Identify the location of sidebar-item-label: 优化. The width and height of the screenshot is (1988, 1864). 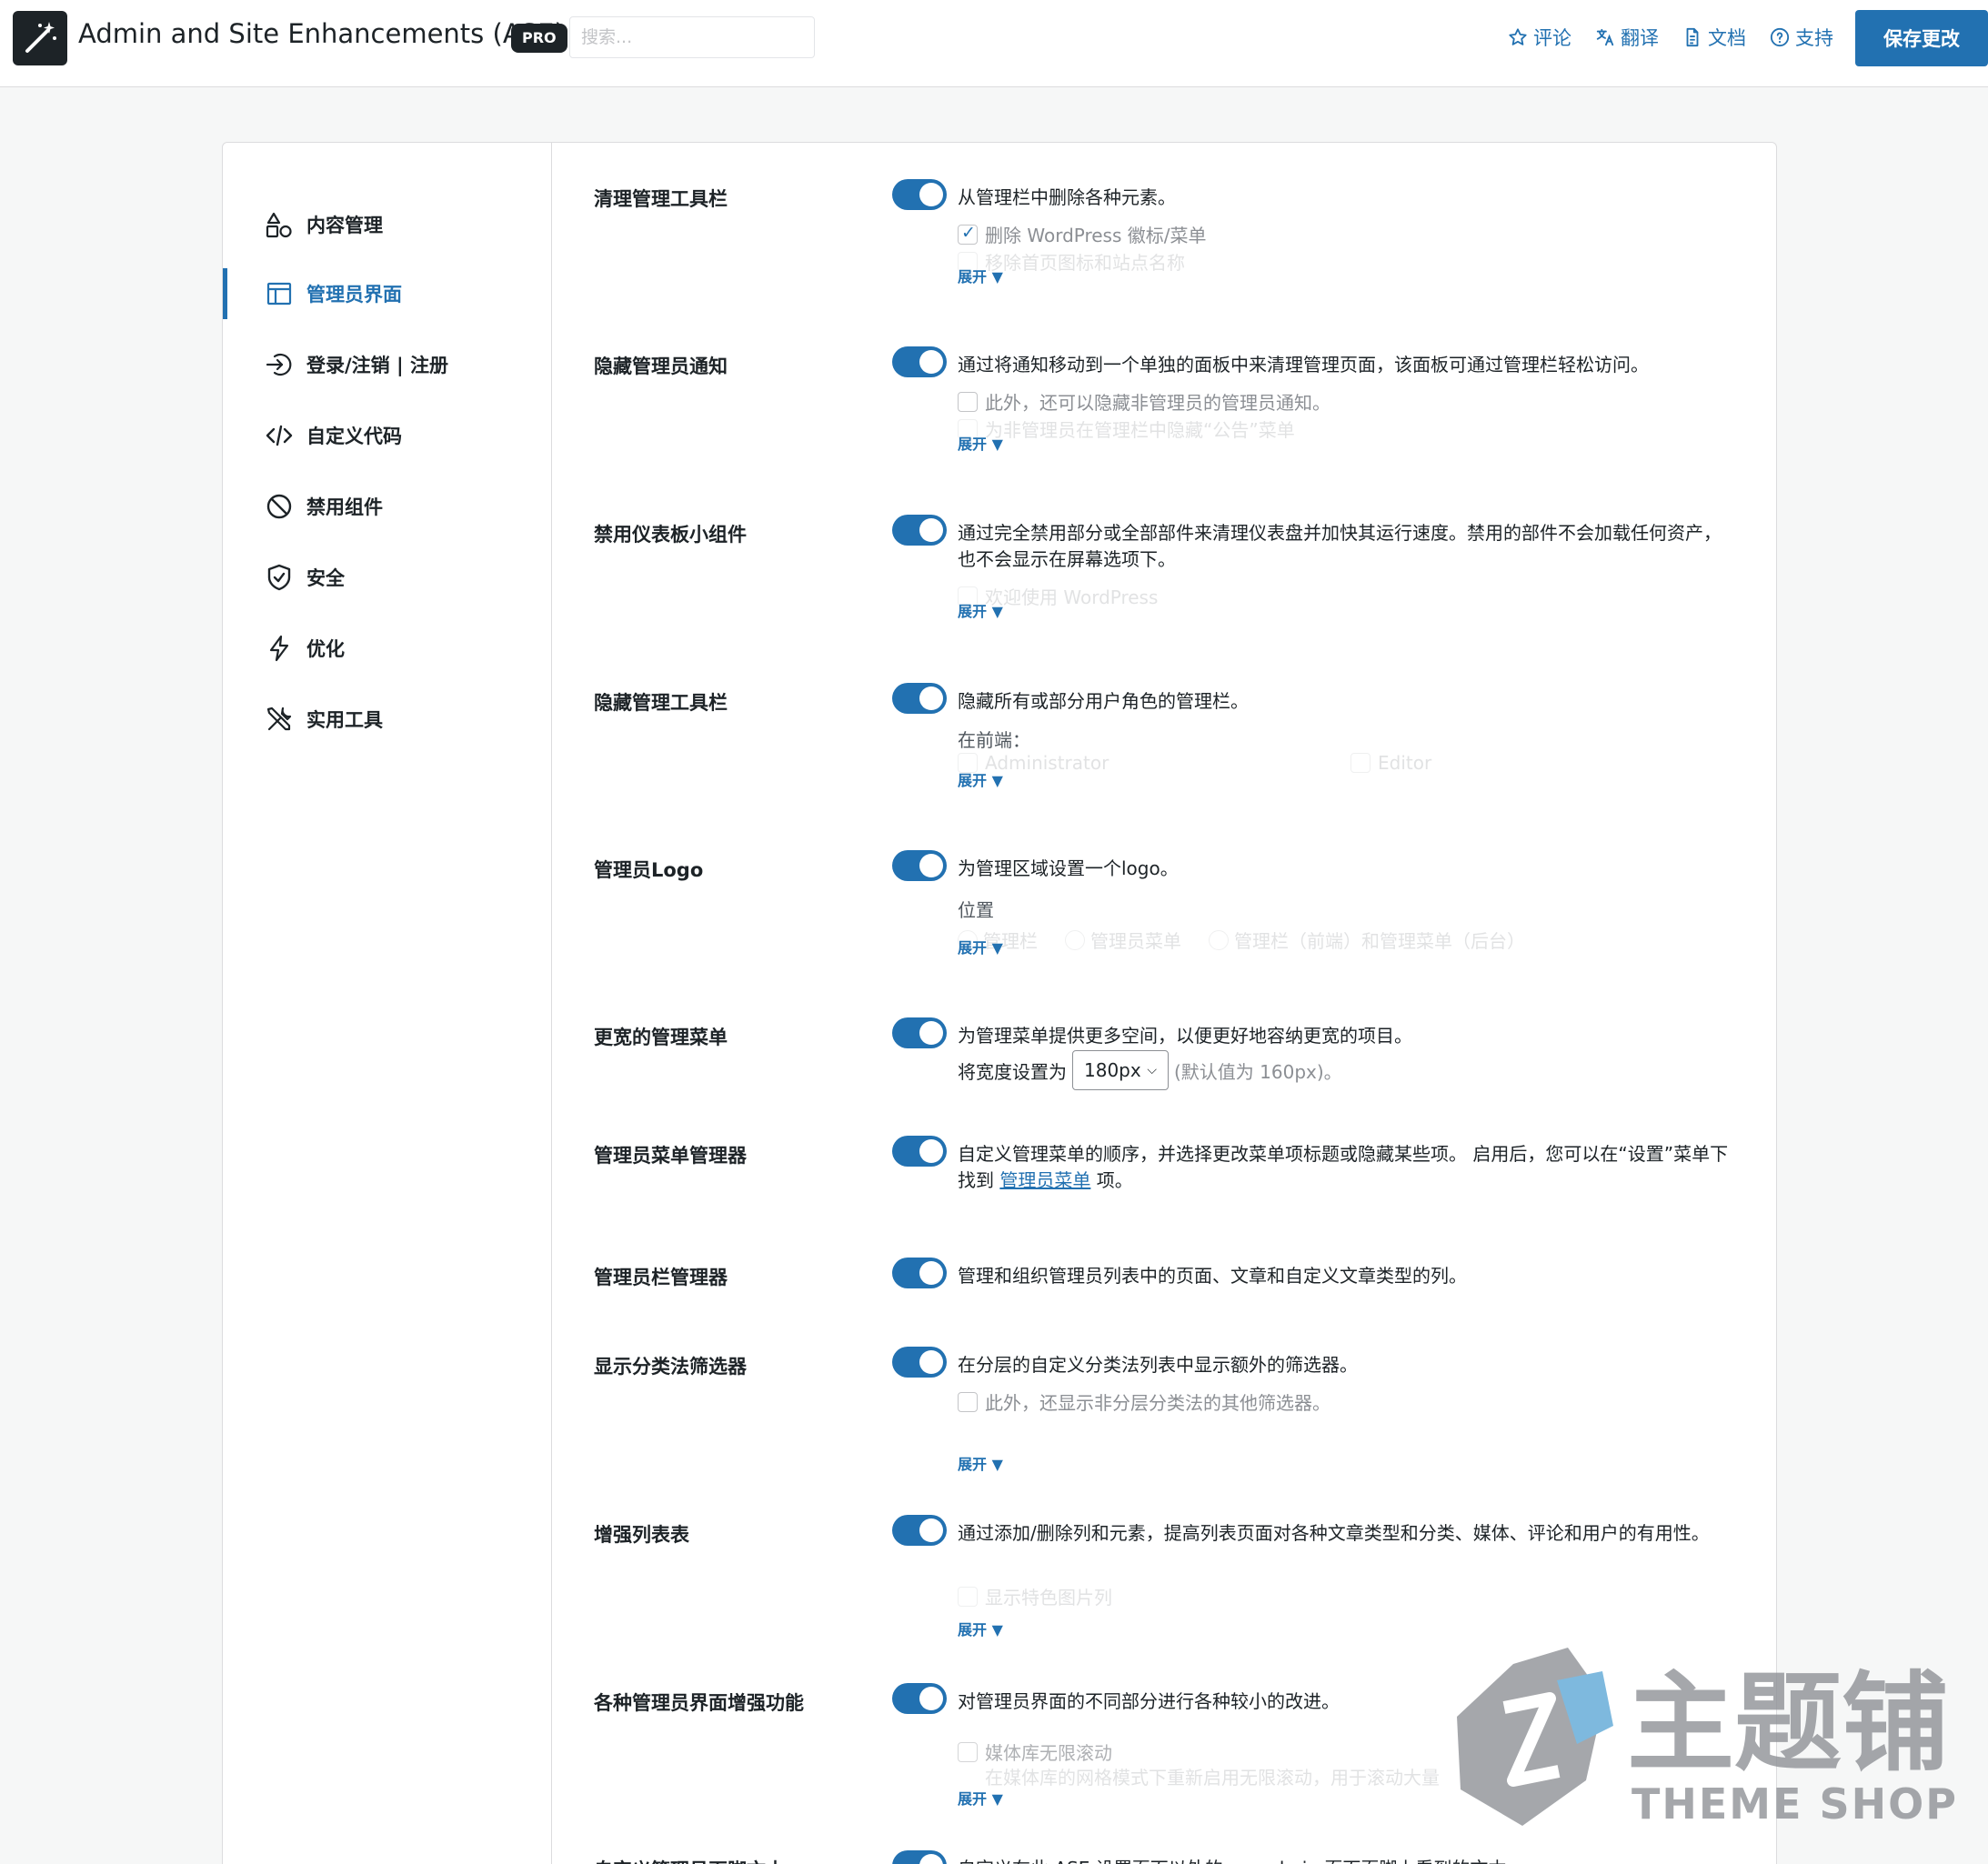
(325, 649).